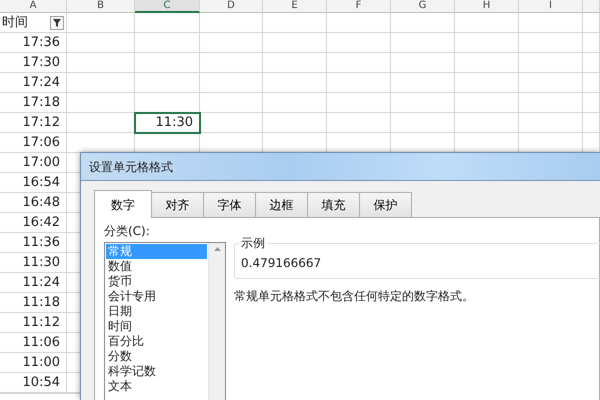 Image resolution: width=600 pixels, height=400 pixels. I want to click on scroll-up-icon, so click(217, 249).